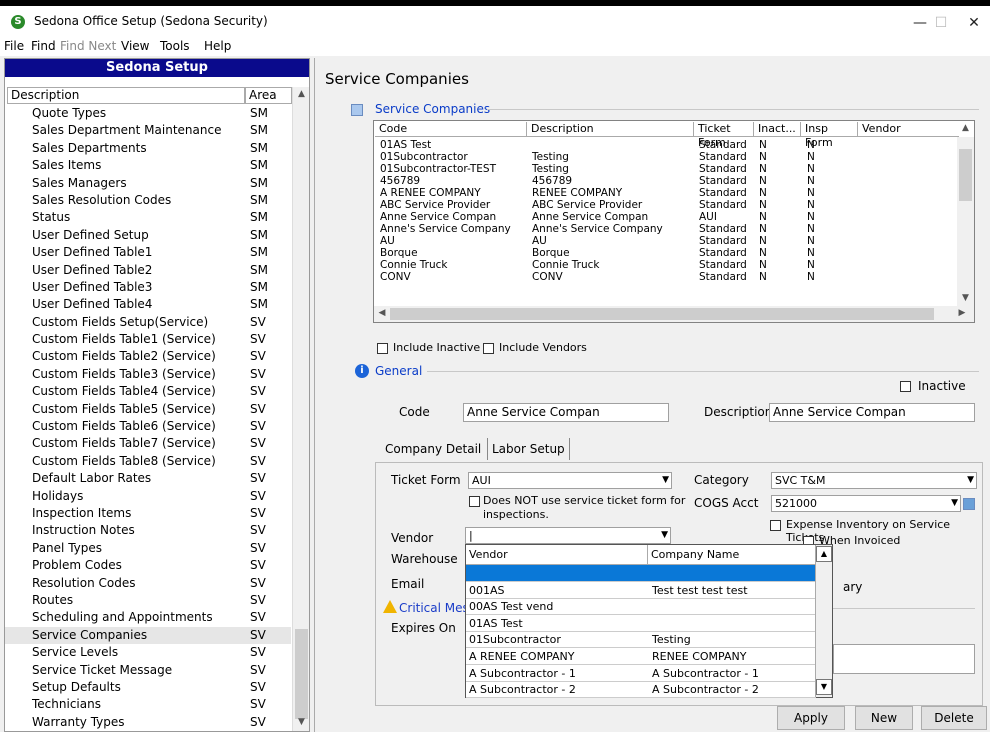  Describe the element at coordinates (148, 165) in the screenshot. I see `list-item: Sales Items SM` at that location.